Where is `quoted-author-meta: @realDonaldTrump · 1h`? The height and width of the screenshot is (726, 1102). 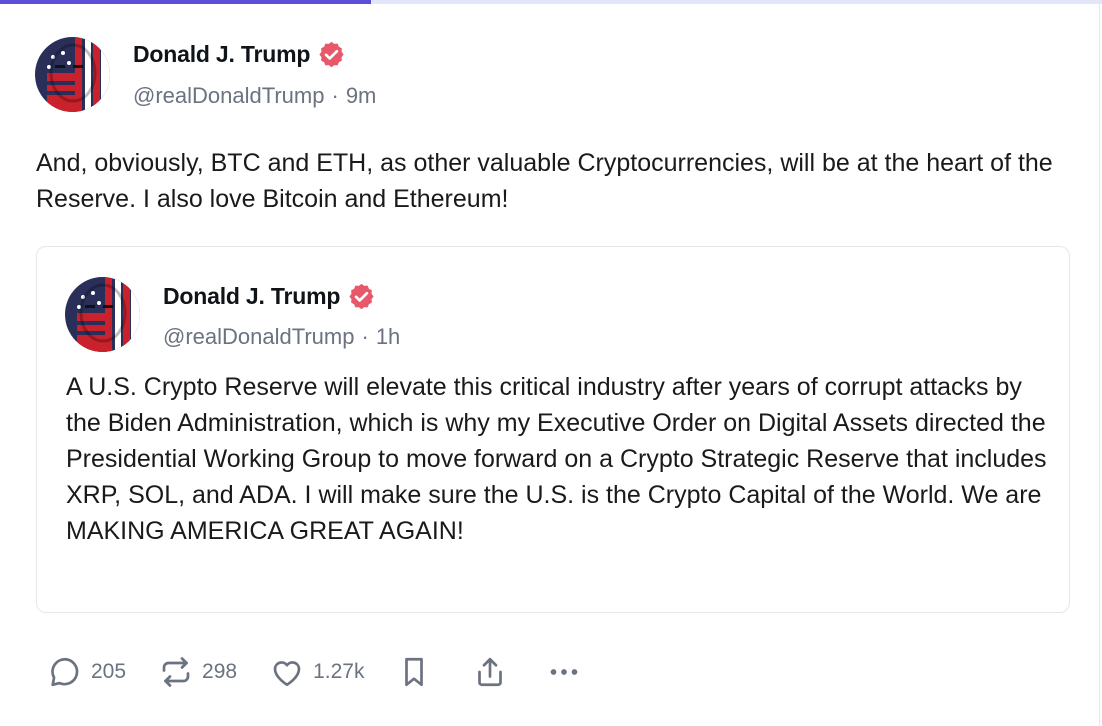
quoted-author-meta: @realDonaldTrump · 1h is located at coordinates (281, 337).